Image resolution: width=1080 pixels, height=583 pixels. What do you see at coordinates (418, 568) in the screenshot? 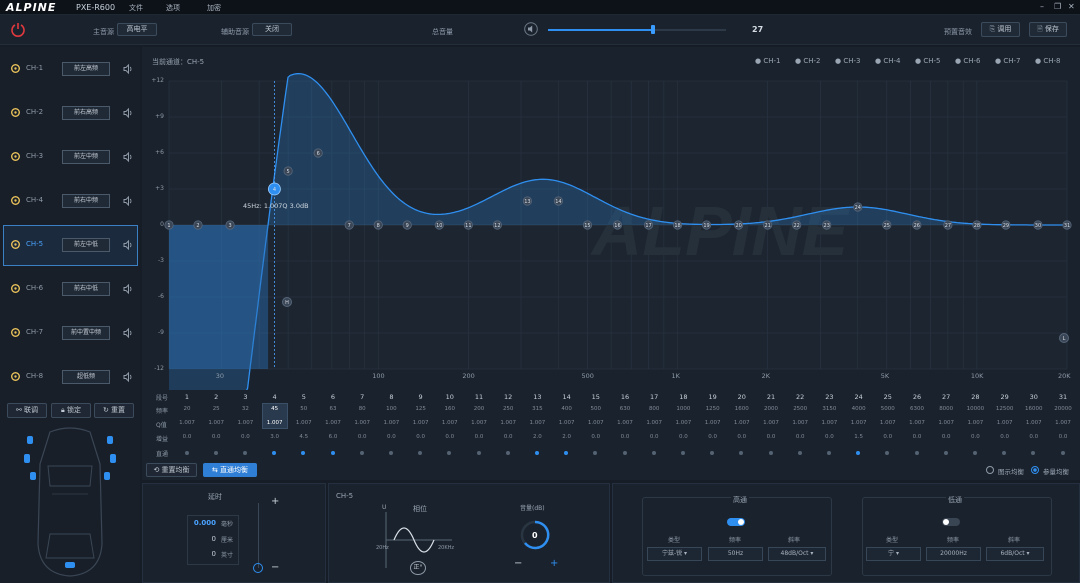
I see `phase-toggle-button: 正°` at bounding box center [418, 568].